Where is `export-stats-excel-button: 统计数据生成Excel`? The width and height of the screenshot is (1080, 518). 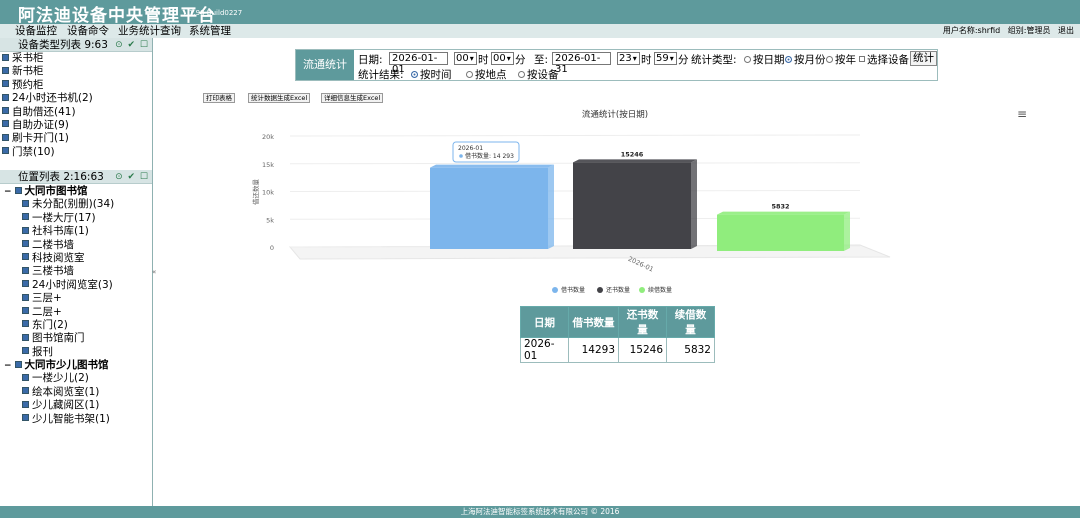 export-stats-excel-button: 统计数据生成Excel is located at coordinates (279, 98).